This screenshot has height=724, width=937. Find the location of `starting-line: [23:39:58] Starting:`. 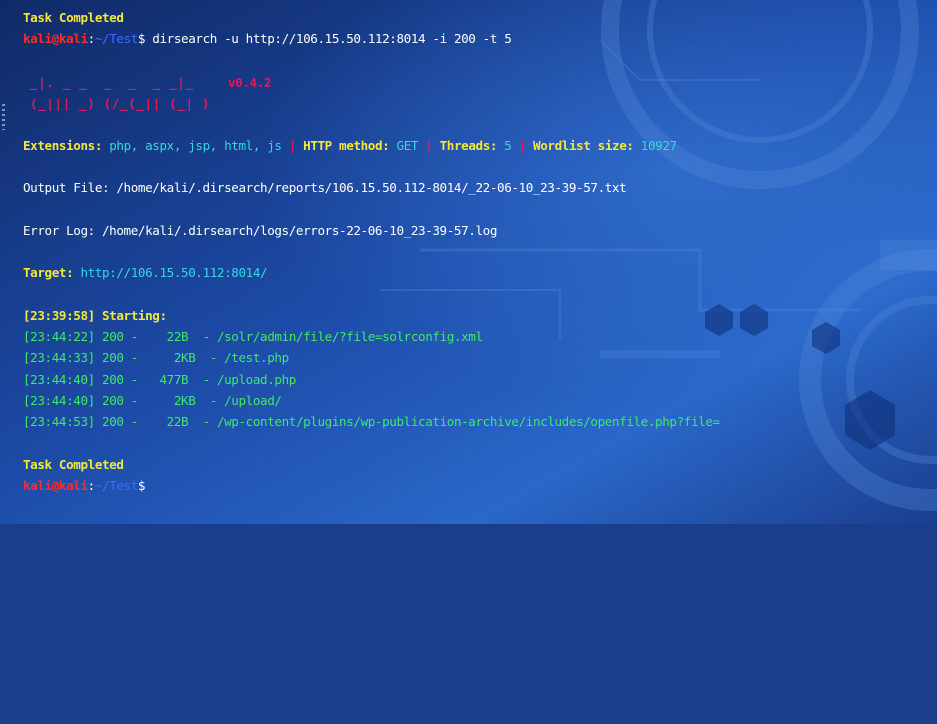

starting-line: [23:39:58] Starting: is located at coordinates (95, 315).